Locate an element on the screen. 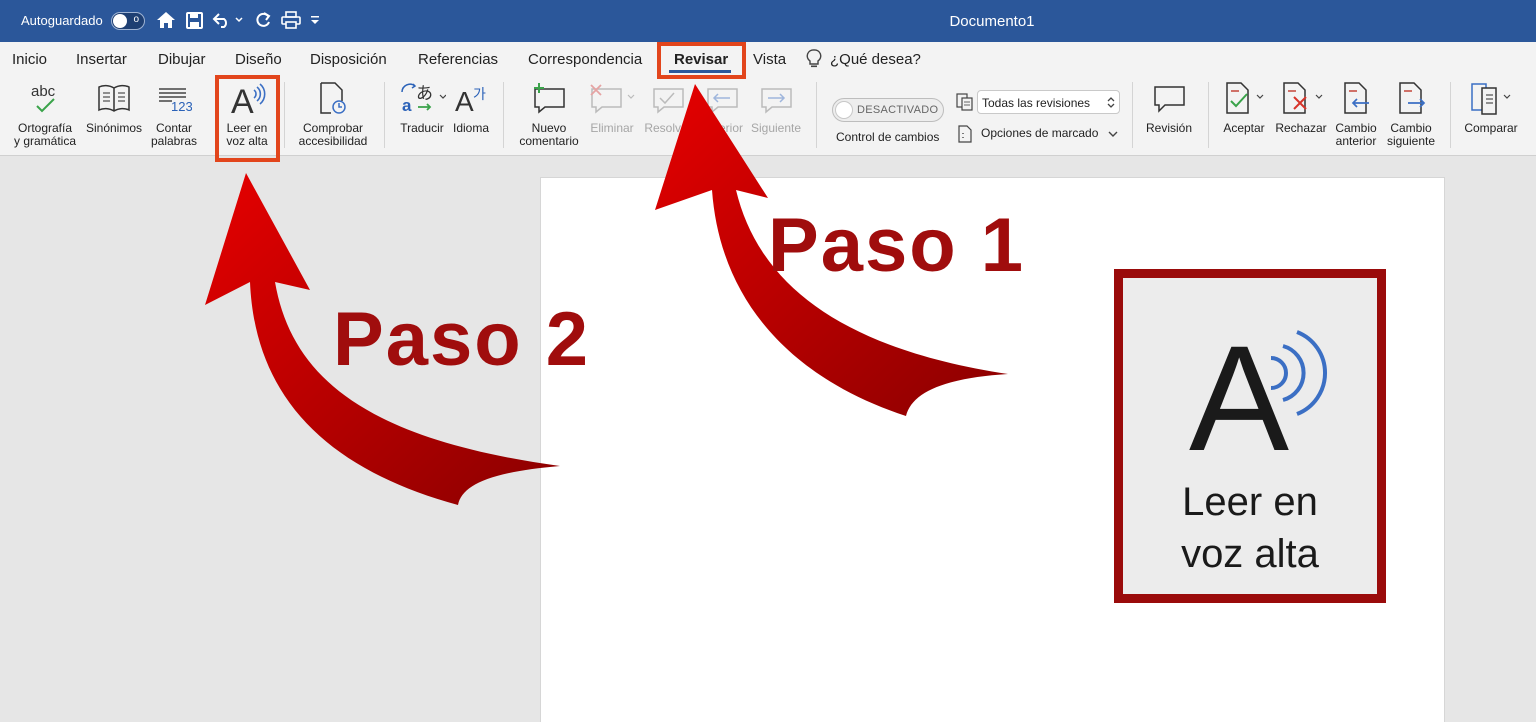  zoom-label-1: Leer en is located at coordinates (1250, 502).